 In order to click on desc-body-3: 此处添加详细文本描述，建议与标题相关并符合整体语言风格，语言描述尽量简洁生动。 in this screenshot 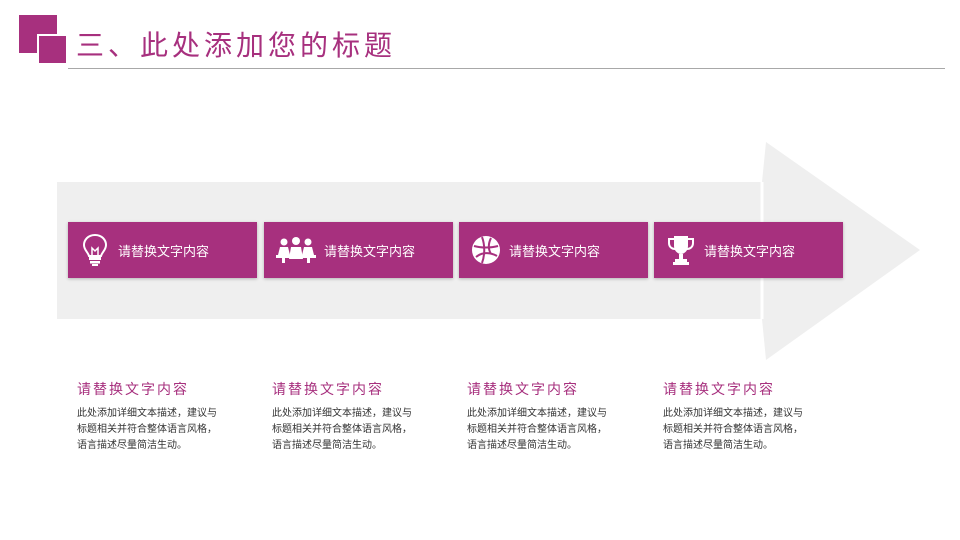, I will do `click(537, 429)`.